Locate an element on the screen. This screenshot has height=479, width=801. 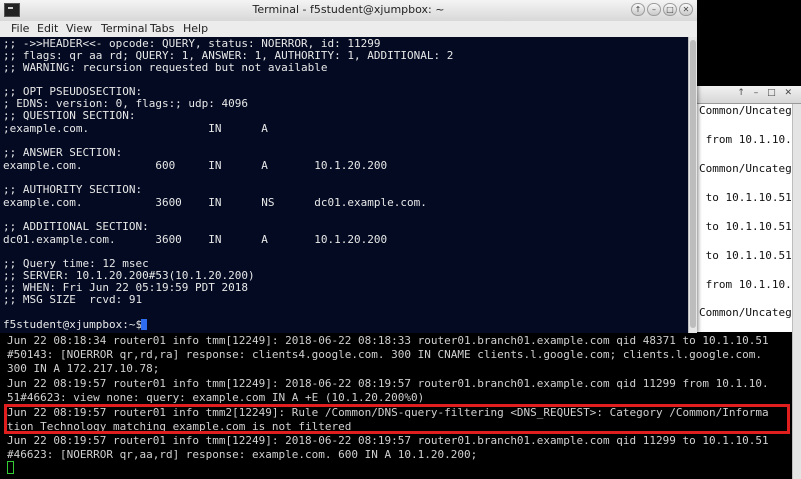
window-controls: ↑ – □ ✕ is located at coordinates (662, 9).